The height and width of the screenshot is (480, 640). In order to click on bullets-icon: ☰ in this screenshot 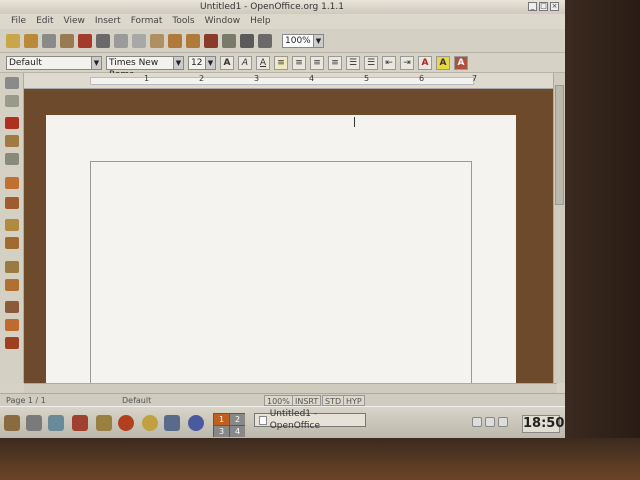, I will do `click(371, 62)`.